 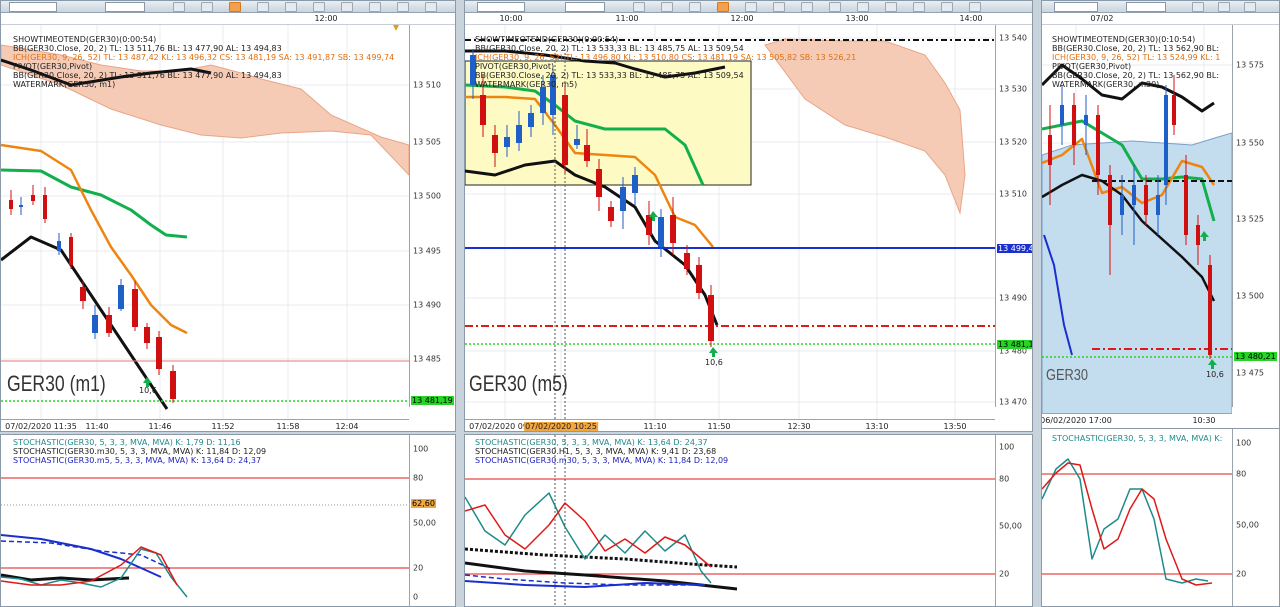 I want to click on stoch-tick: 50,00, so click(x=1010, y=526).